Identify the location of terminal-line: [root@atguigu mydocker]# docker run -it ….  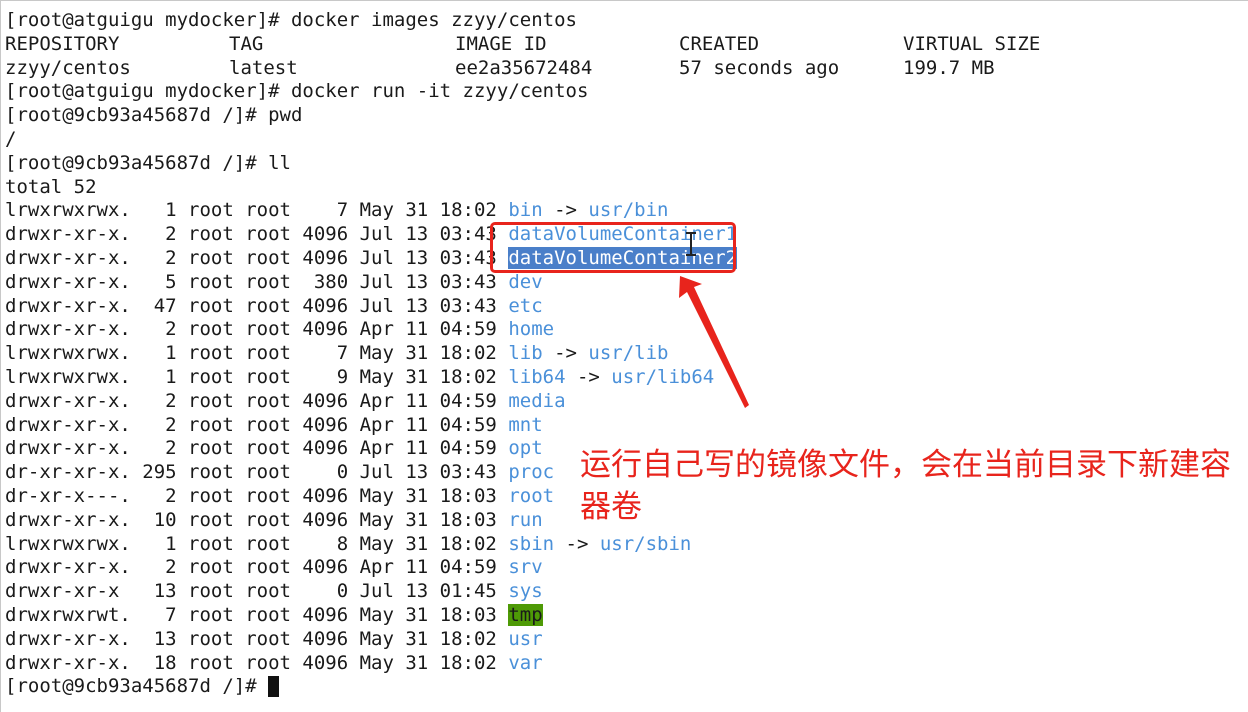
(296, 91).